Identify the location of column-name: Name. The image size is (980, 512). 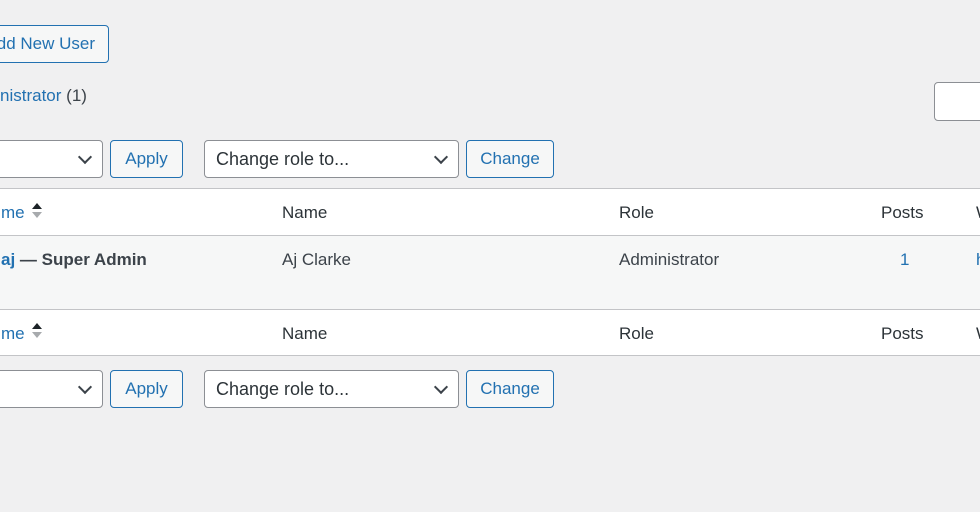
(305, 212).